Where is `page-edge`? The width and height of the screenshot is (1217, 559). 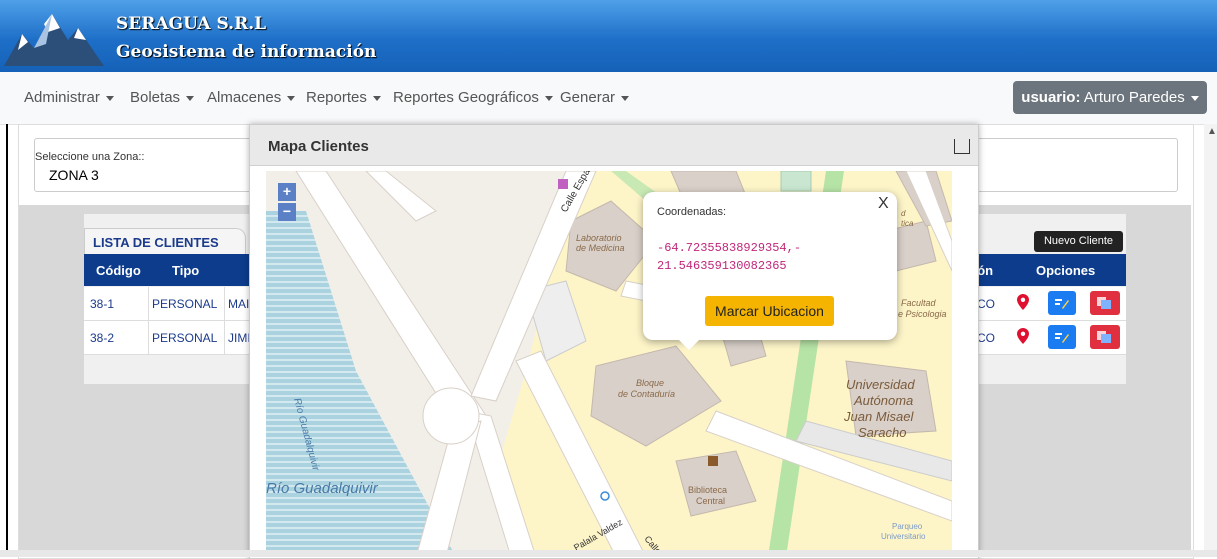
page-edge is located at coordinates (7, 340).